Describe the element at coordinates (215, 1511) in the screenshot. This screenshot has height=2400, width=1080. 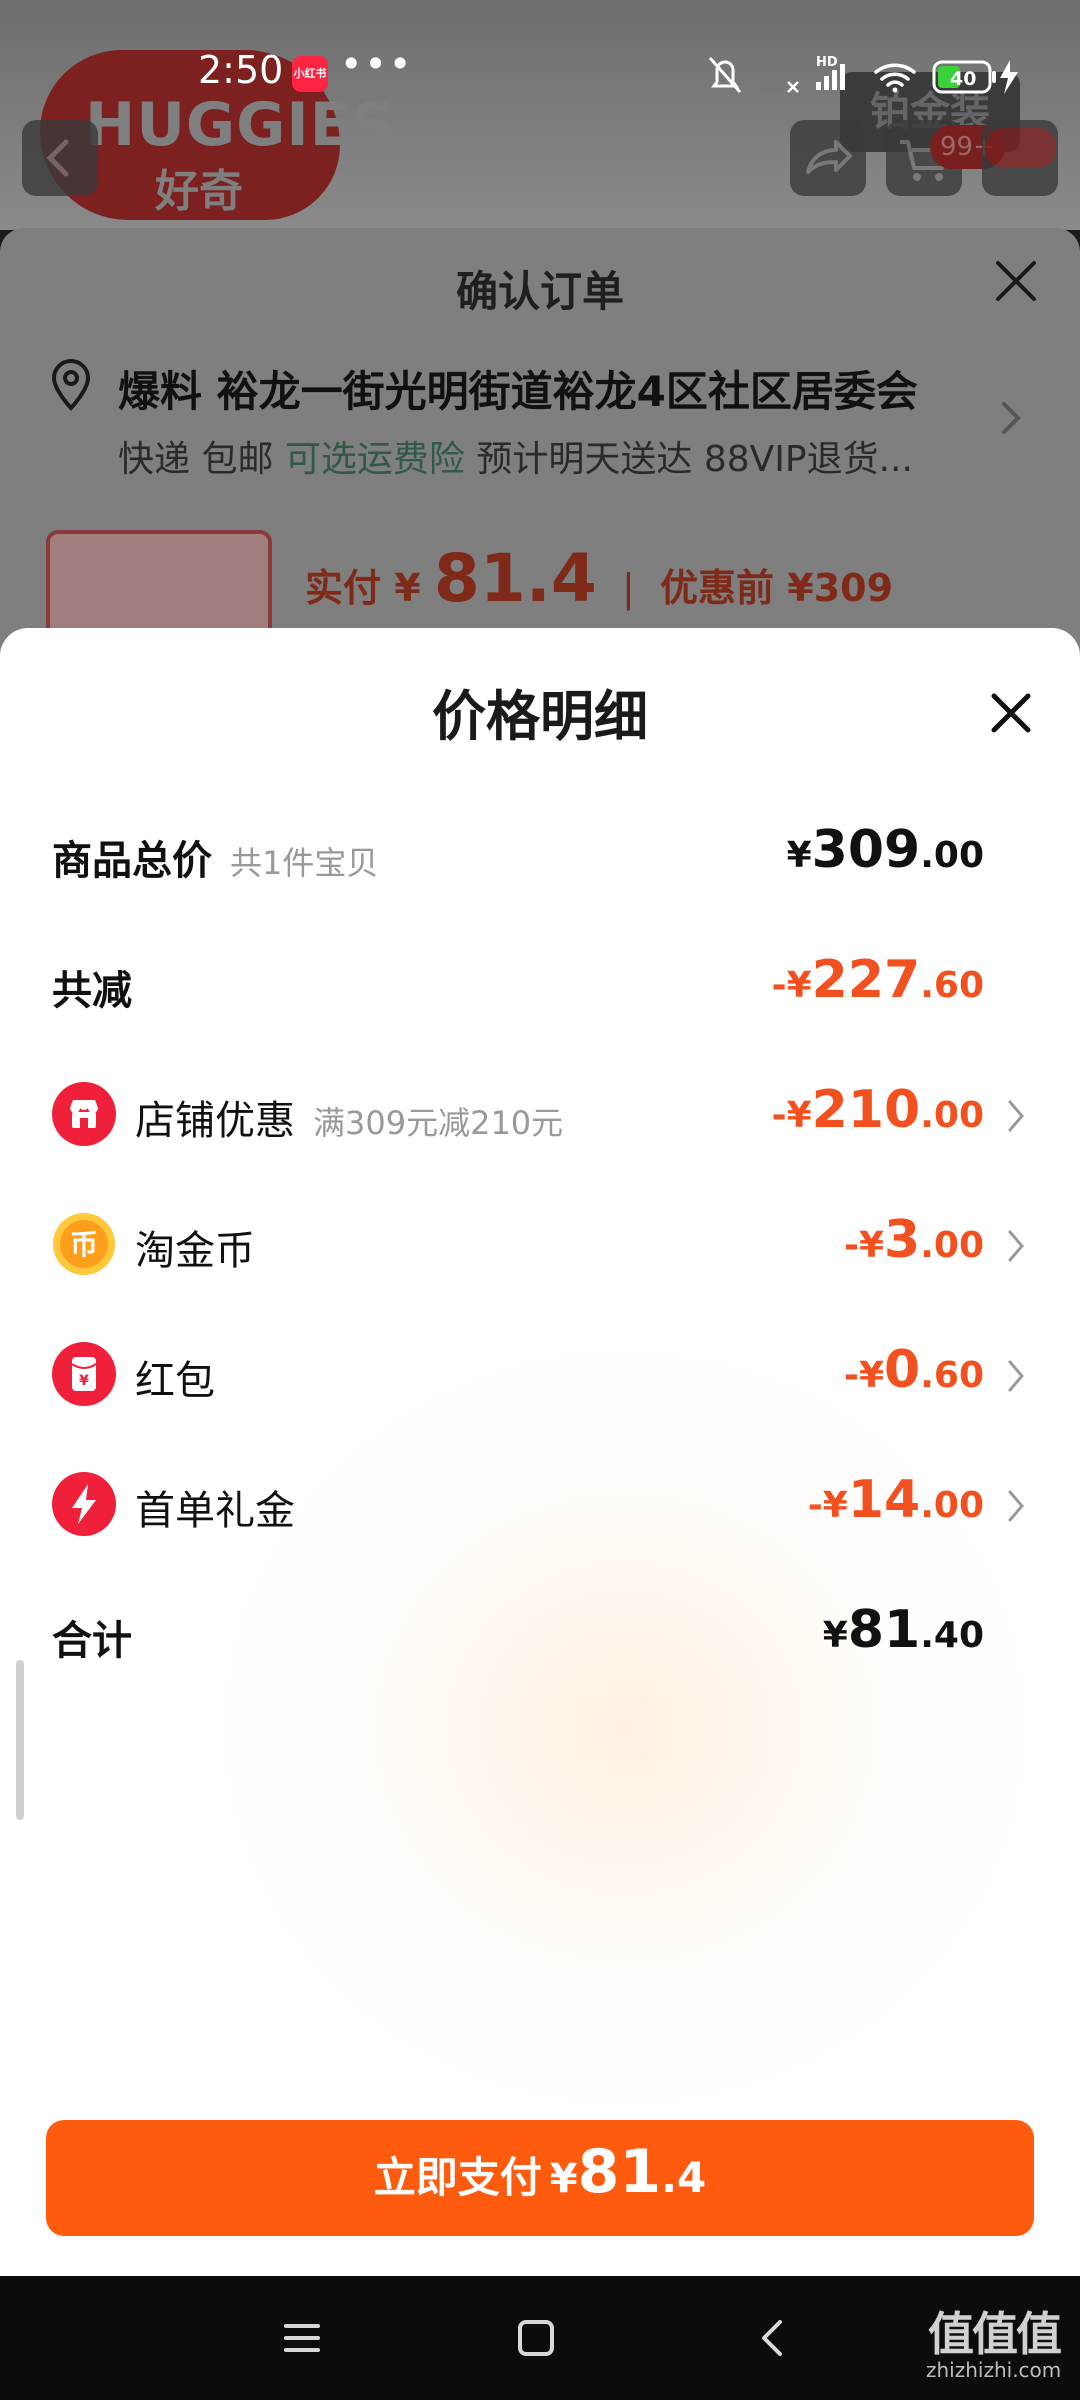
I see `row-label: 首单礼金` at that location.